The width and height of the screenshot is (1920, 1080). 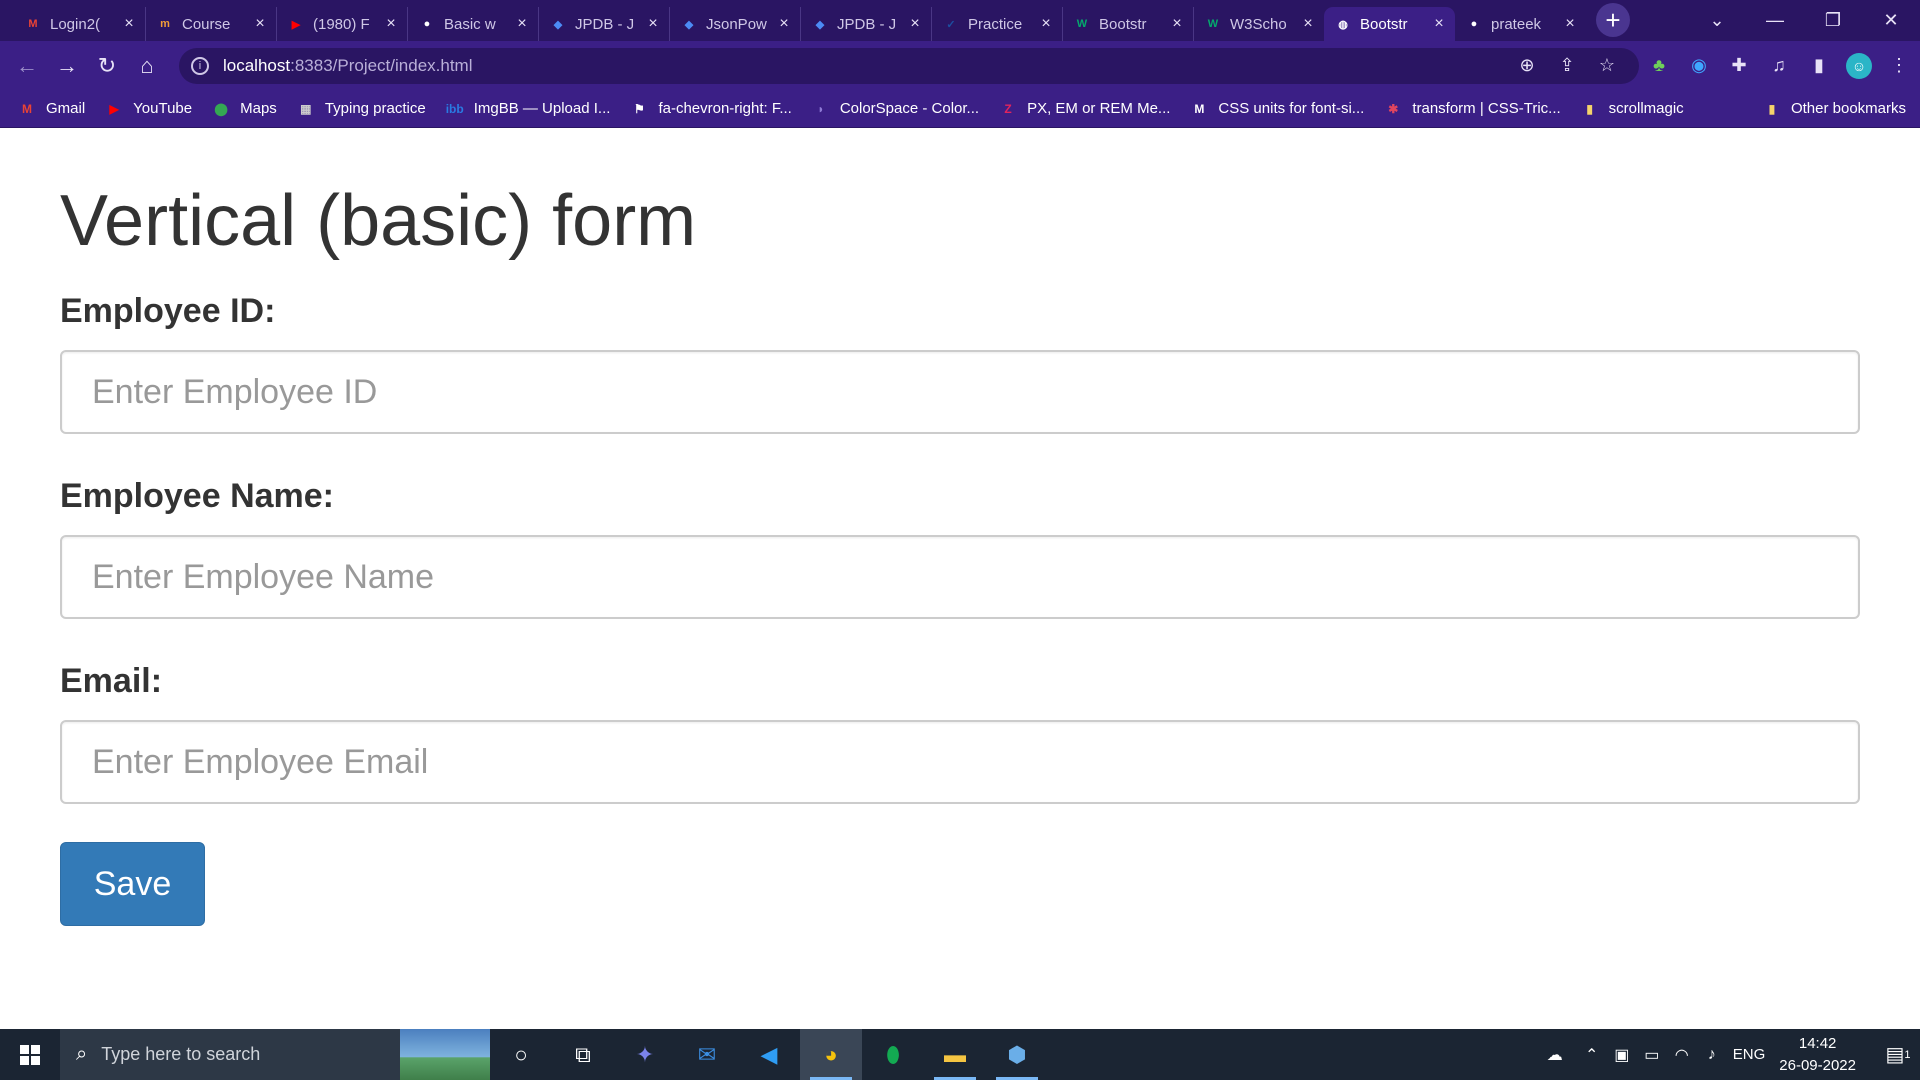 What do you see at coordinates (1592, 1055) in the screenshot?
I see `show-hidden-icons-chevron-icon: ⌃` at bounding box center [1592, 1055].